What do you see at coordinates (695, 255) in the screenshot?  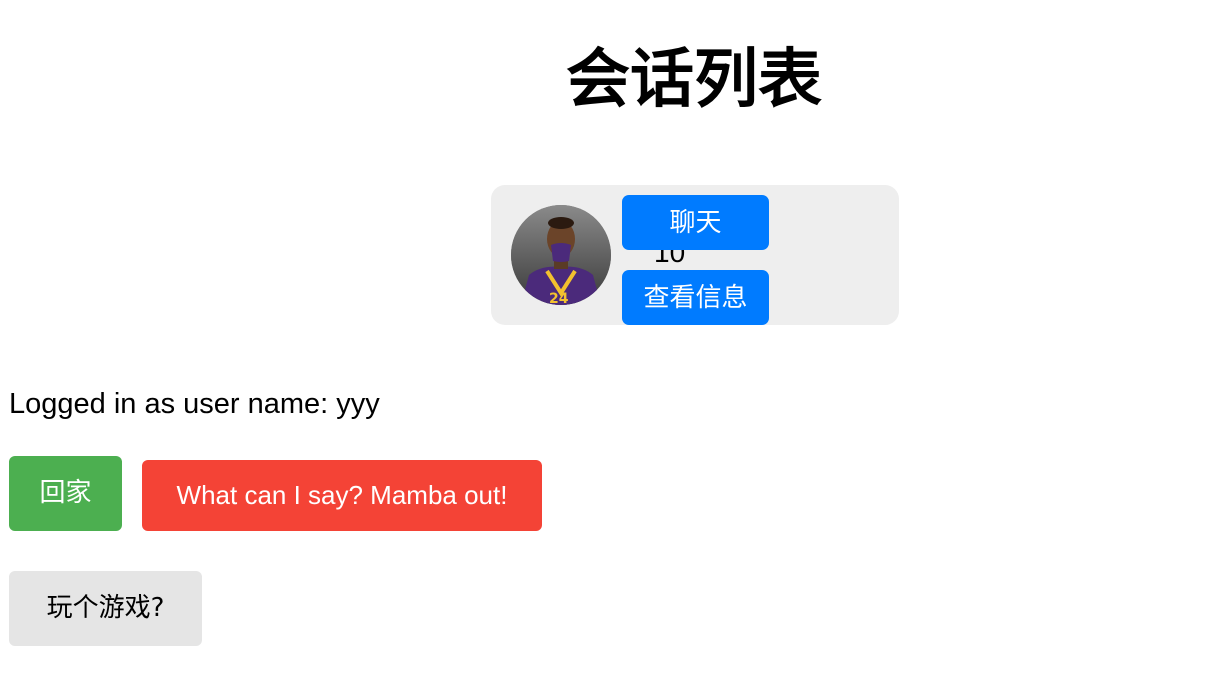 I see `conversation-card: 24 10 聊天 查看信息` at bounding box center [695, 255].